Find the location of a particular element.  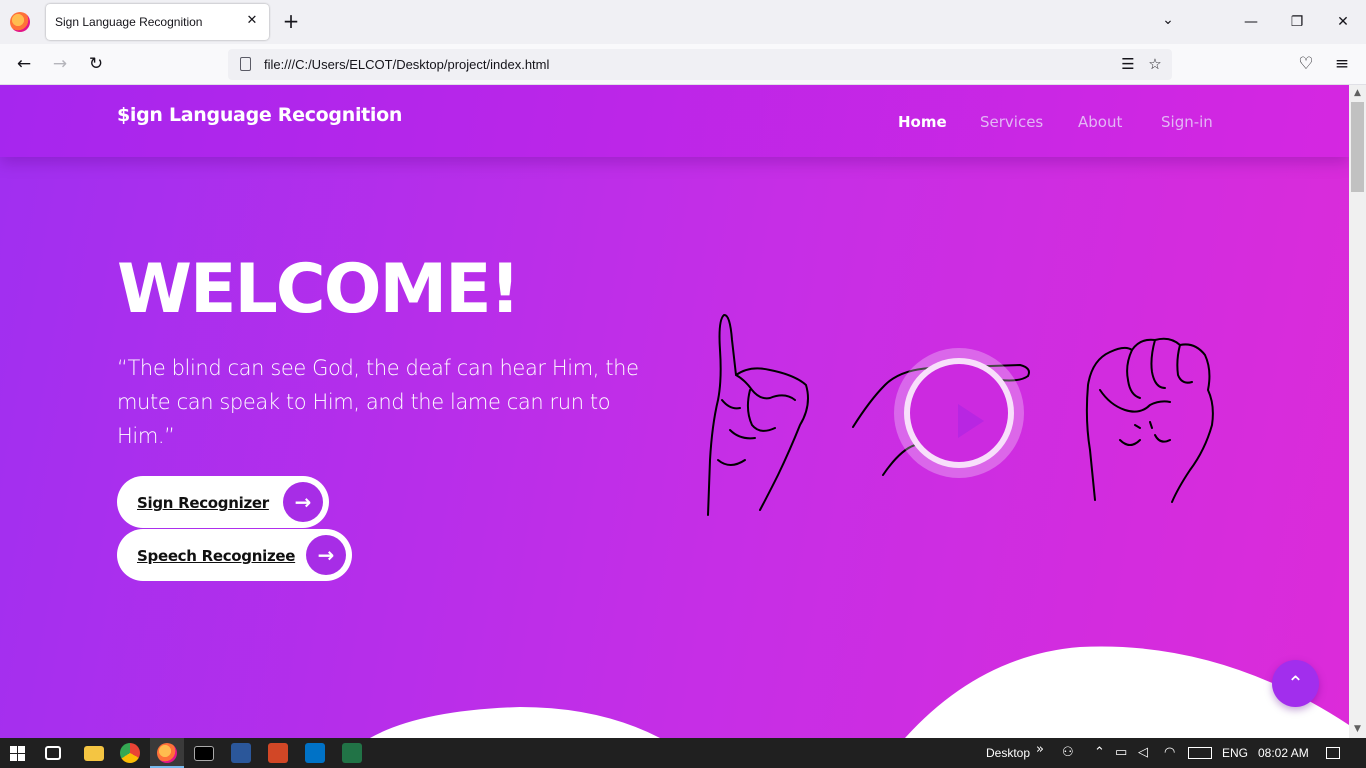

firefox-icon is located at coordinates (167, 753).